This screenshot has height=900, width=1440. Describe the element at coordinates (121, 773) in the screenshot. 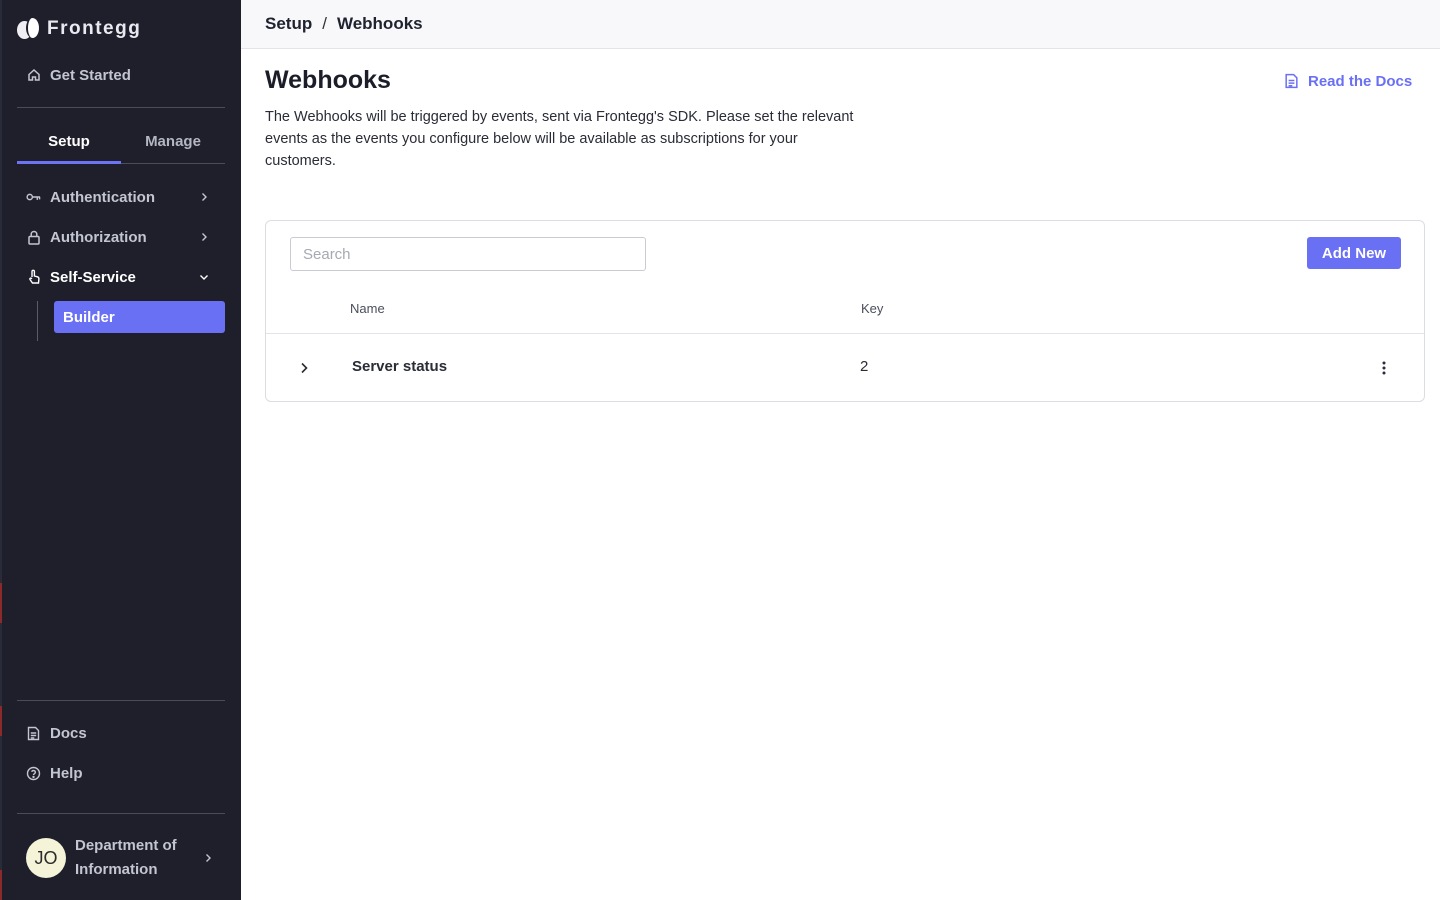

I see `sidebar-item-help: Help` at that location.